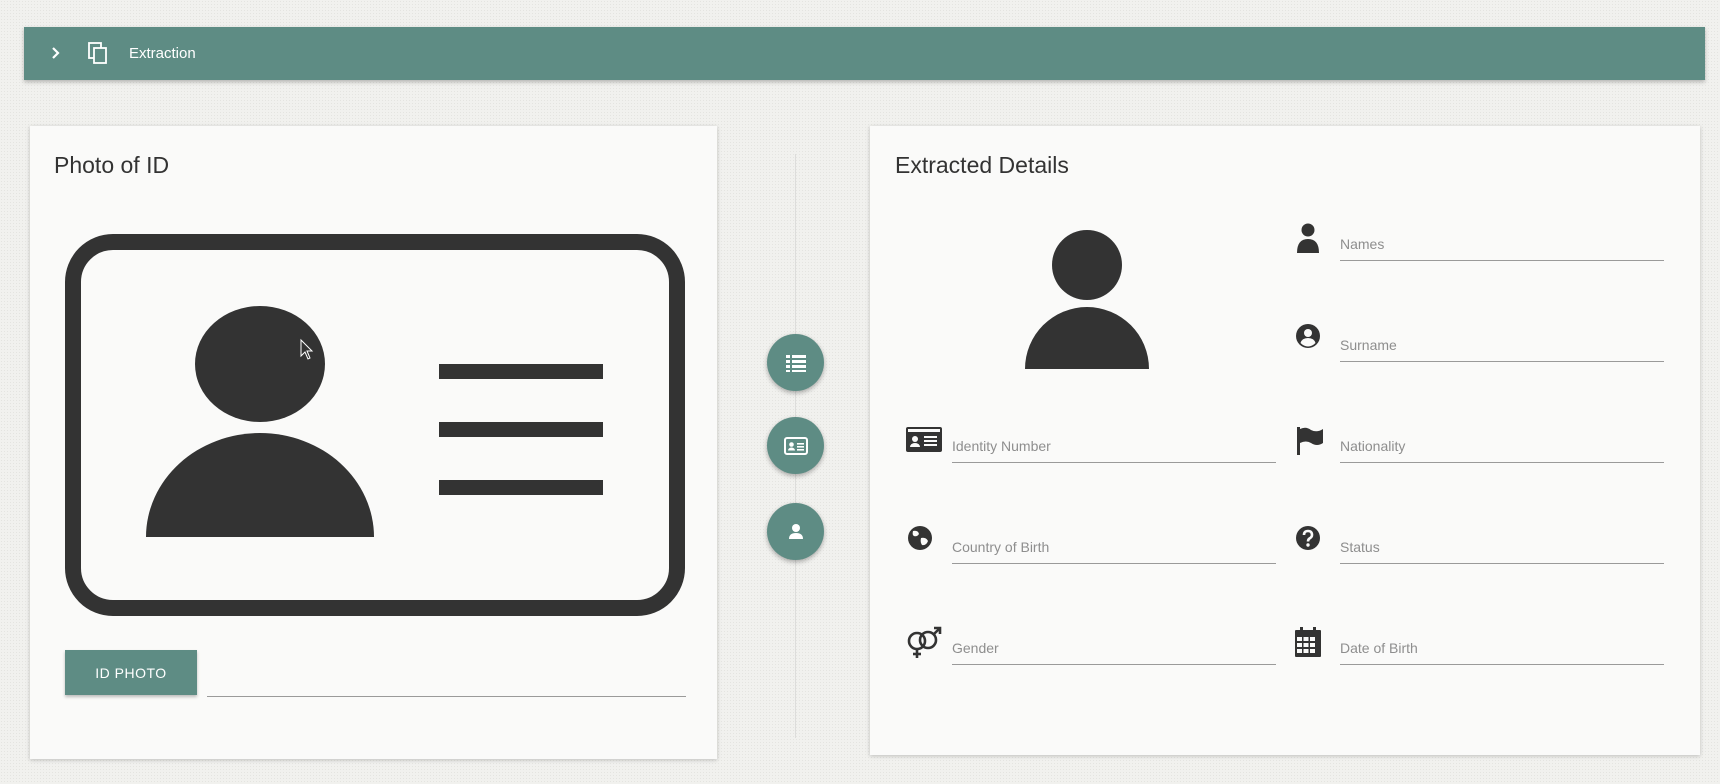 The image size is (1720, 784). I want to click on id-photo-button: ID PHOTO, so click(131, 672).